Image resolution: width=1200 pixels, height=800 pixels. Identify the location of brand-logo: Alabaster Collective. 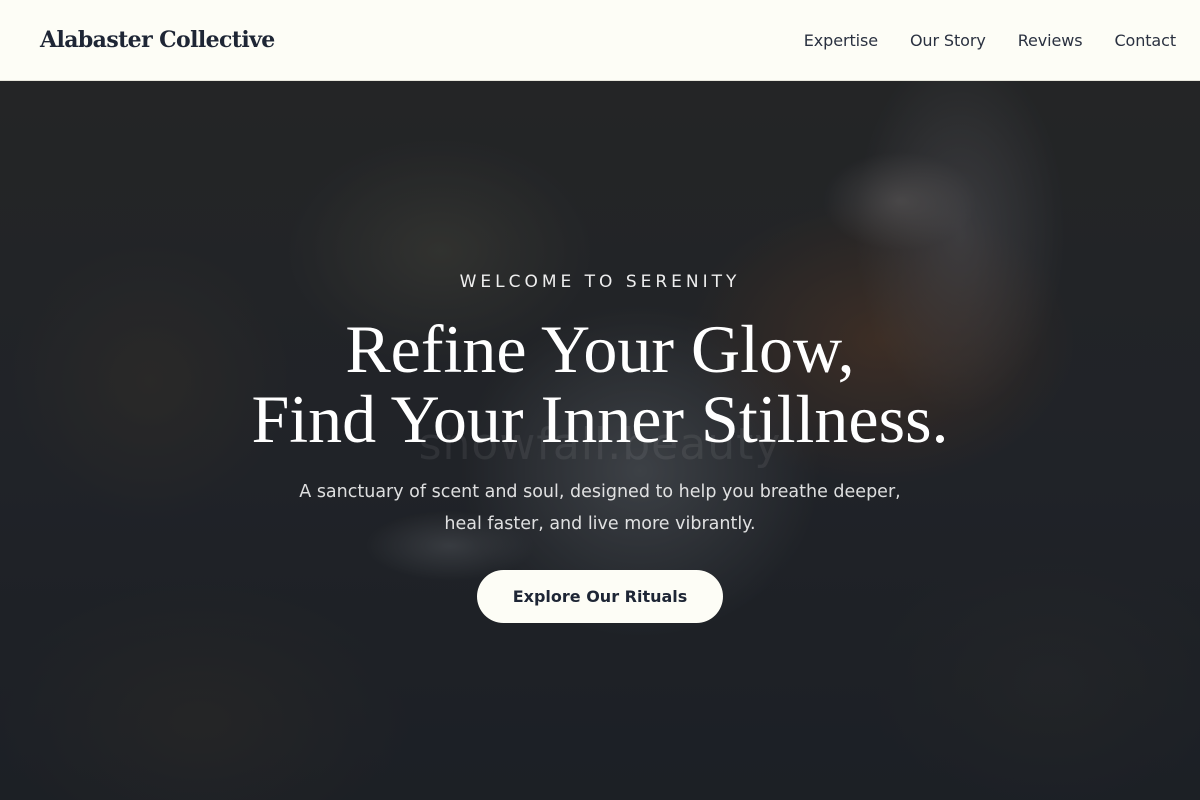
(157, 40).